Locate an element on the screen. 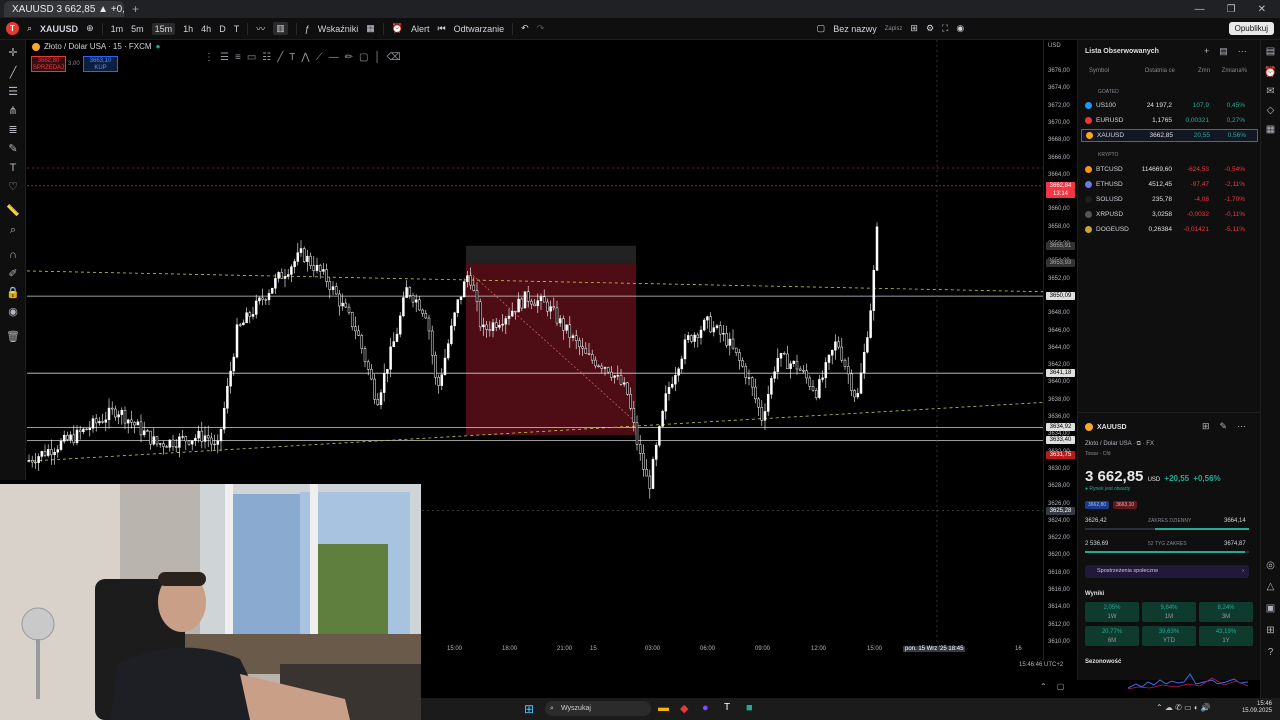 The height and width of the screenshot is (720, 1280). hline-tool-icon: — is located at coordinates (334, 60).